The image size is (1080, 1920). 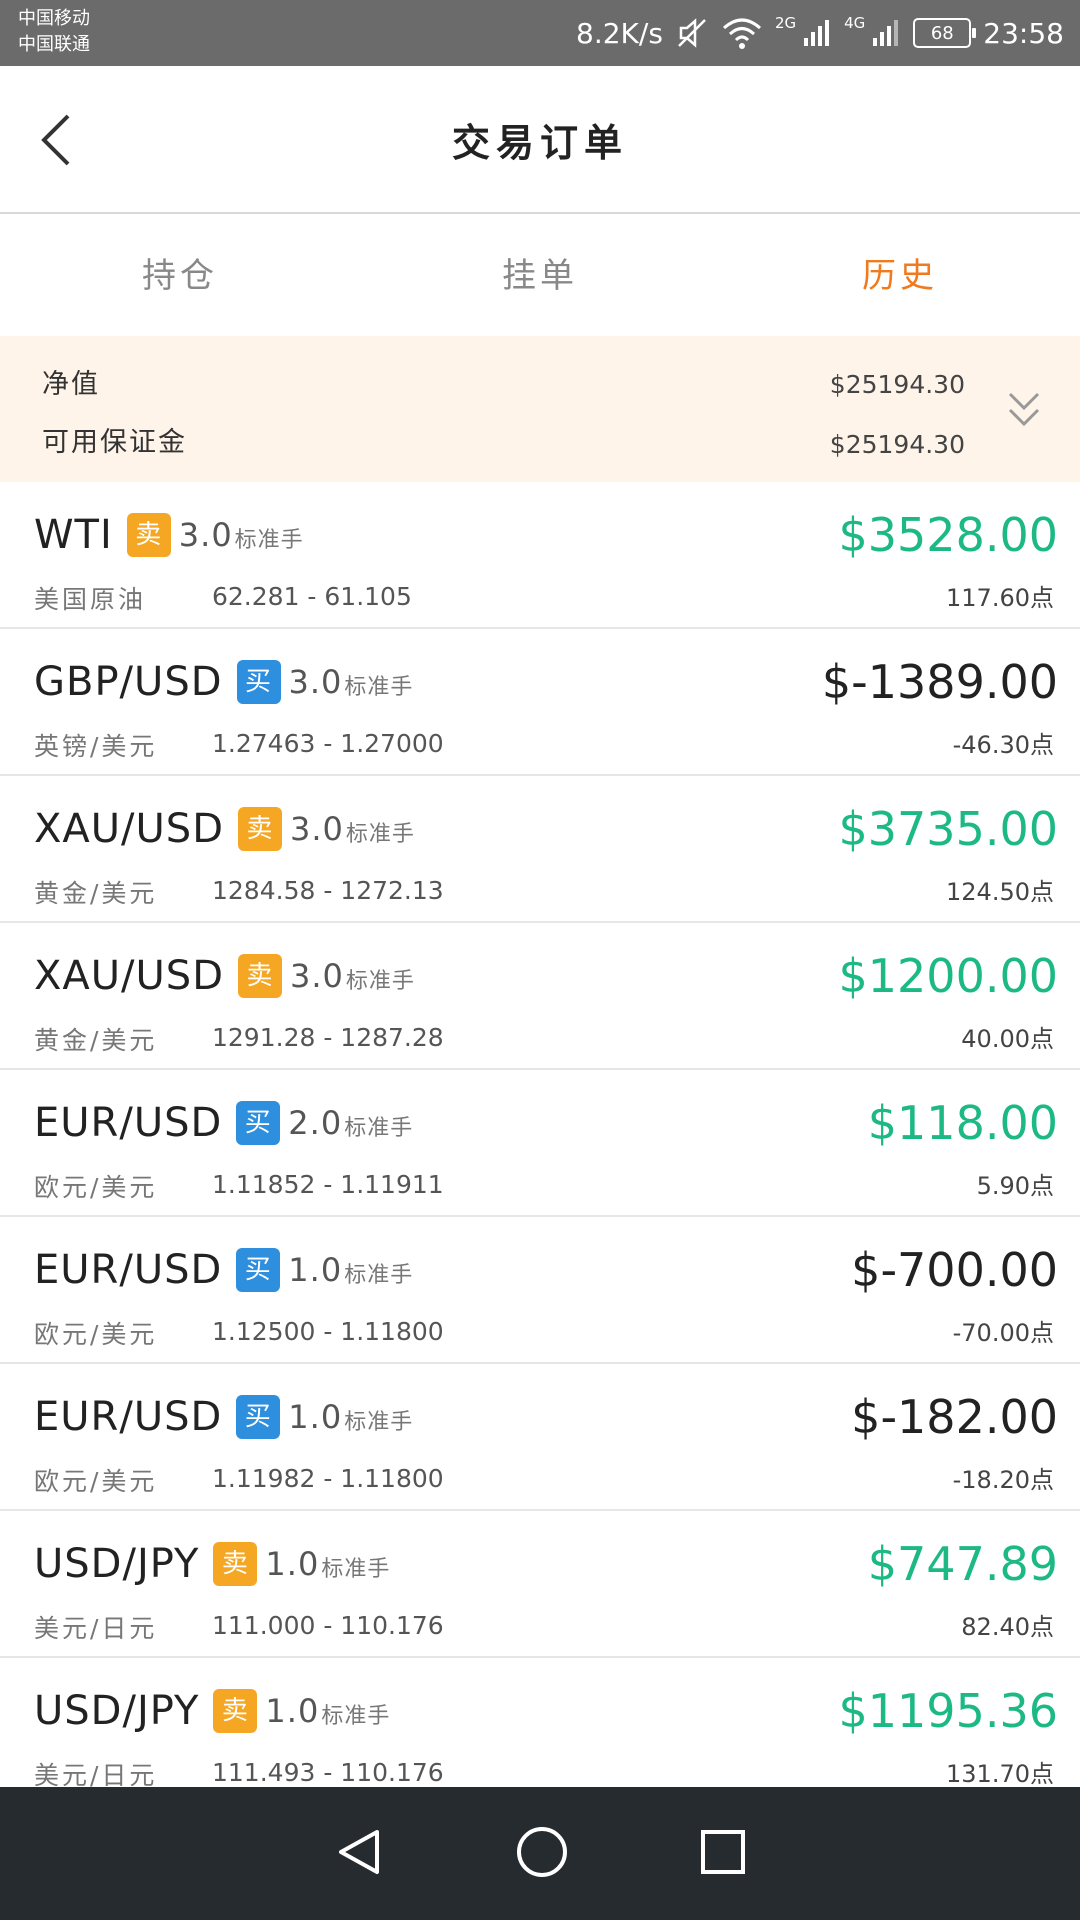 What do you see at coordinates (897, 444) in the screenshot?
I see `available-margin-value: $25194.30` at bounding box center [897, 444].